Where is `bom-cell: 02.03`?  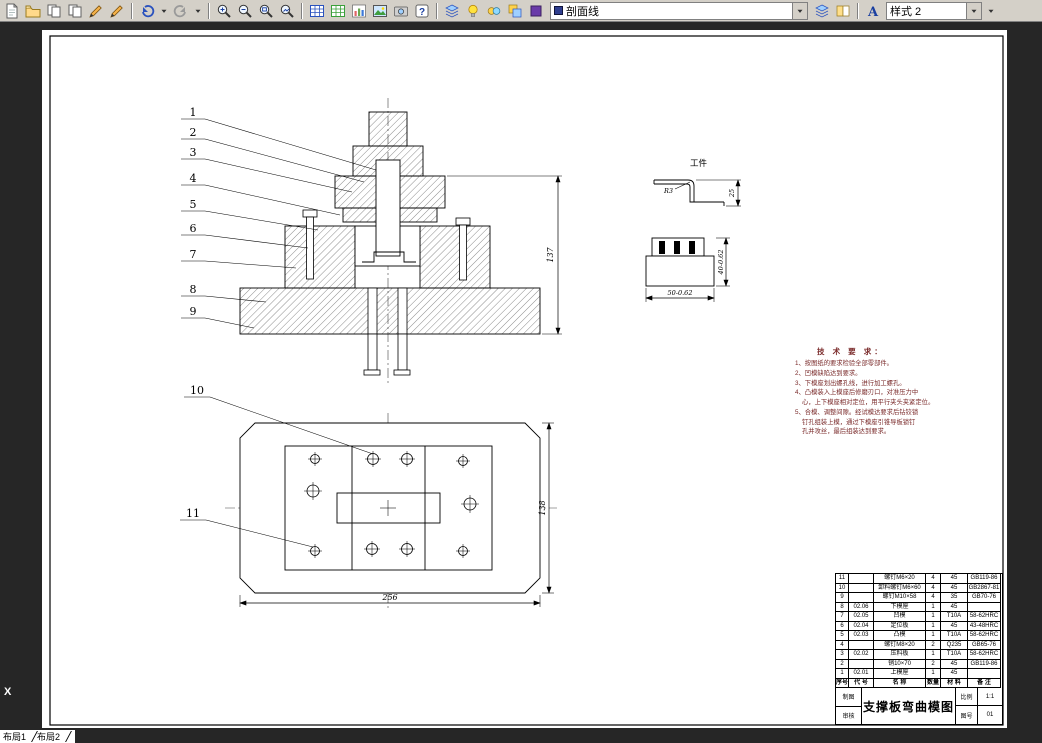 bom-cell: 02.03 is located at coordinates (861, 636).